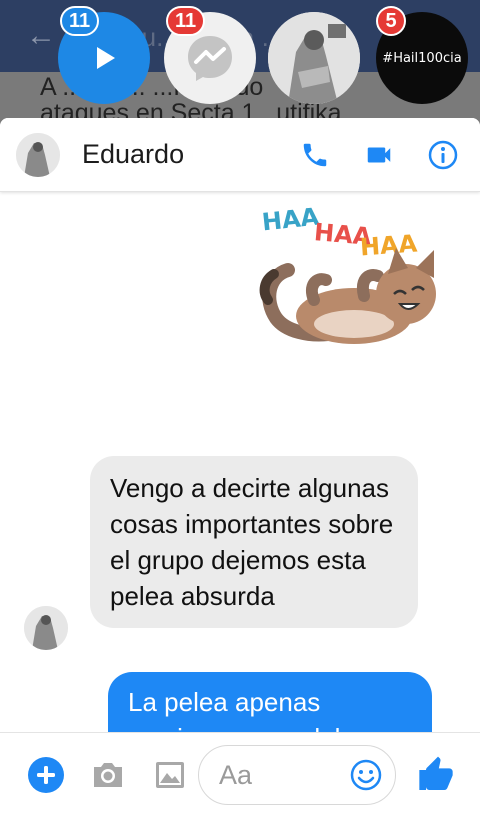 The width and height of the screenshot is (480, 816). I want to click on chat-head-messenger: 11, so click(210, 55).